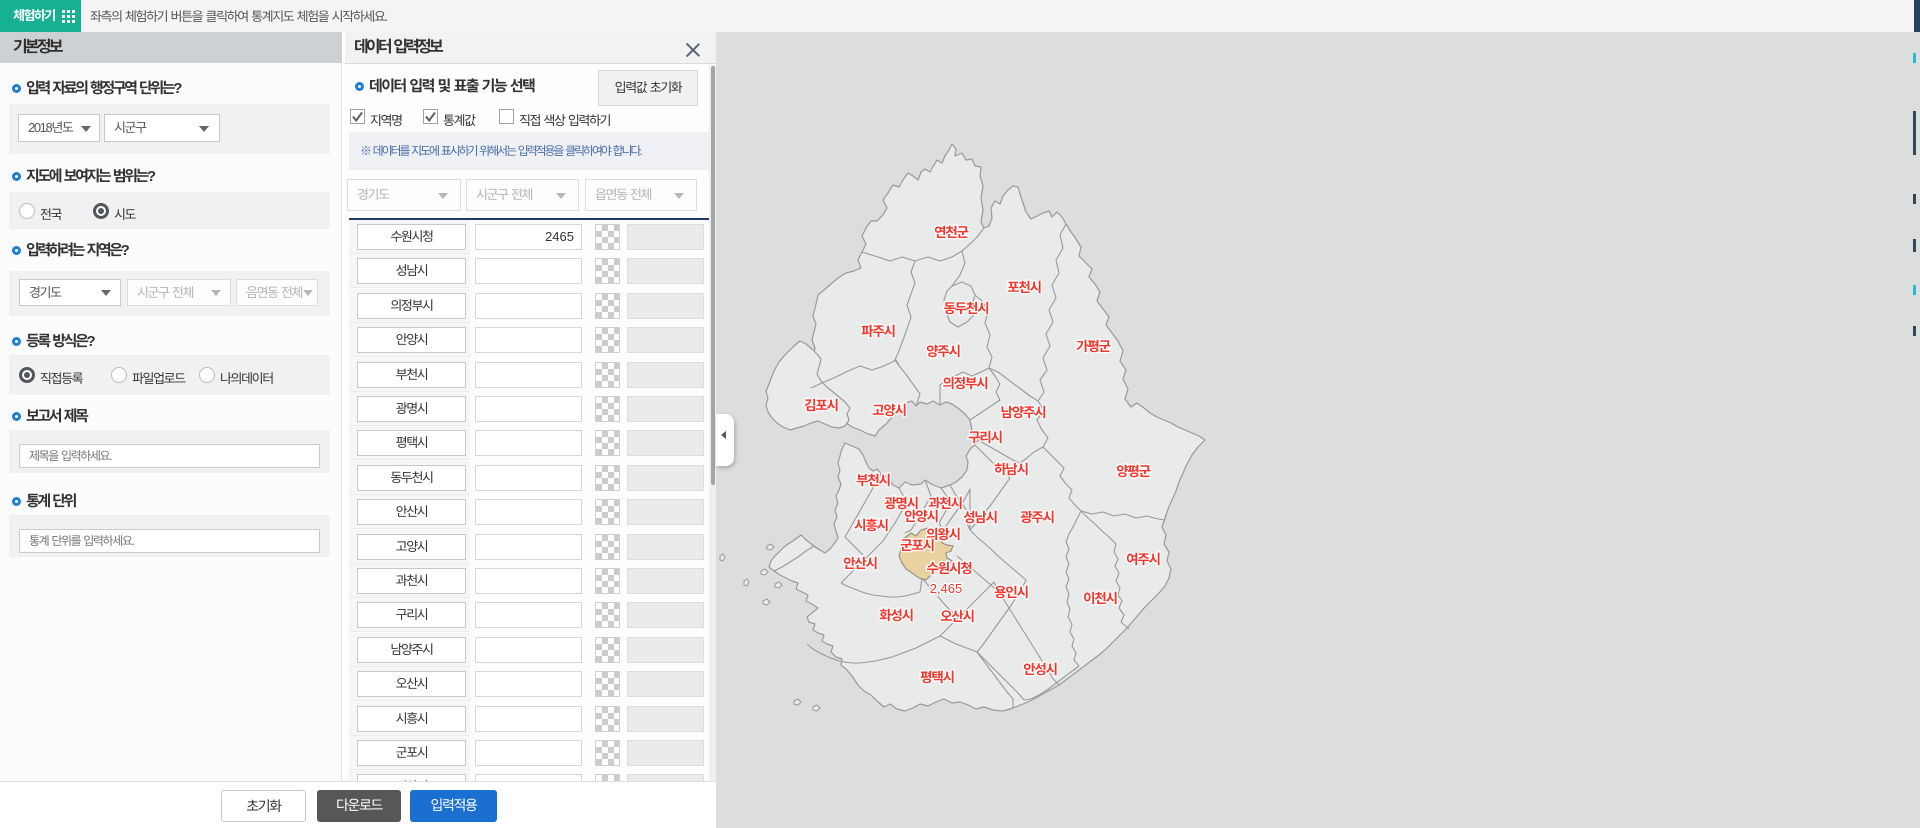  I want to click on svg-text: 양주시, so click(943, 351).